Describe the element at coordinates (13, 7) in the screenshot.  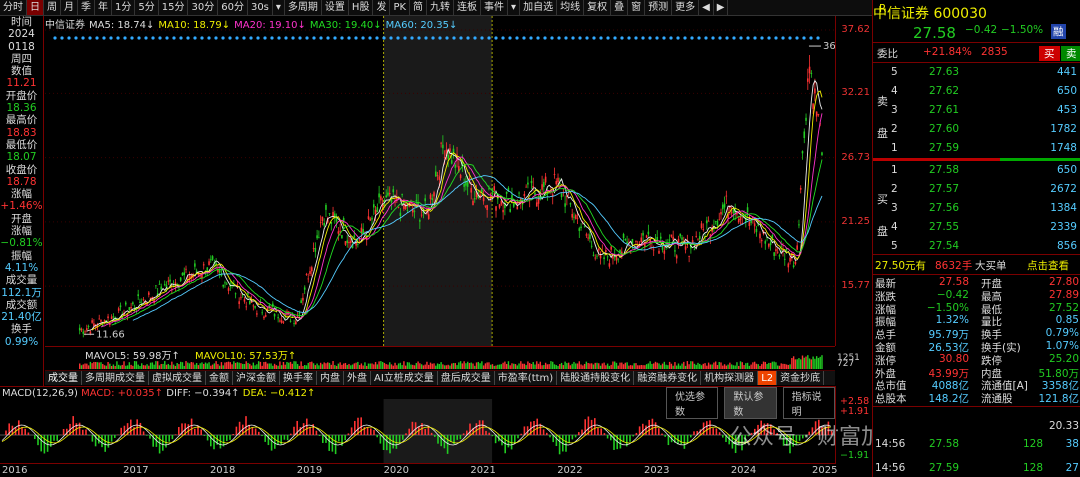
I see `toolbar-btn-0: 分时` at that location.